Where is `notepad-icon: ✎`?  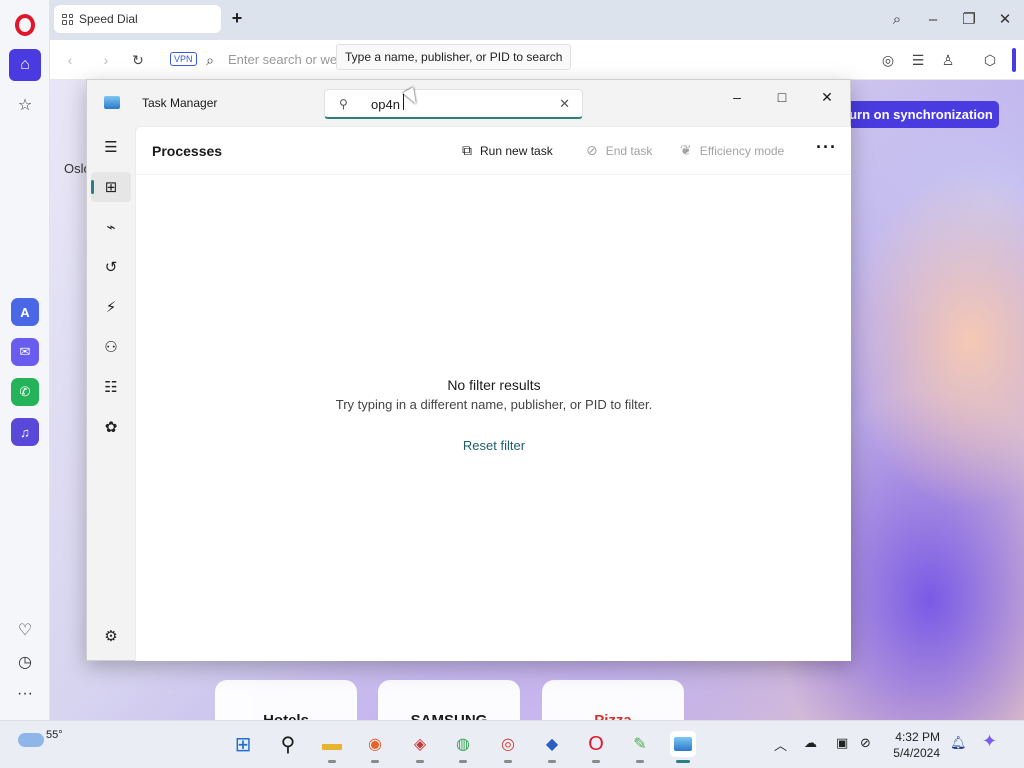 notepad-icon: ✎ is located at coordinates (640, 747).